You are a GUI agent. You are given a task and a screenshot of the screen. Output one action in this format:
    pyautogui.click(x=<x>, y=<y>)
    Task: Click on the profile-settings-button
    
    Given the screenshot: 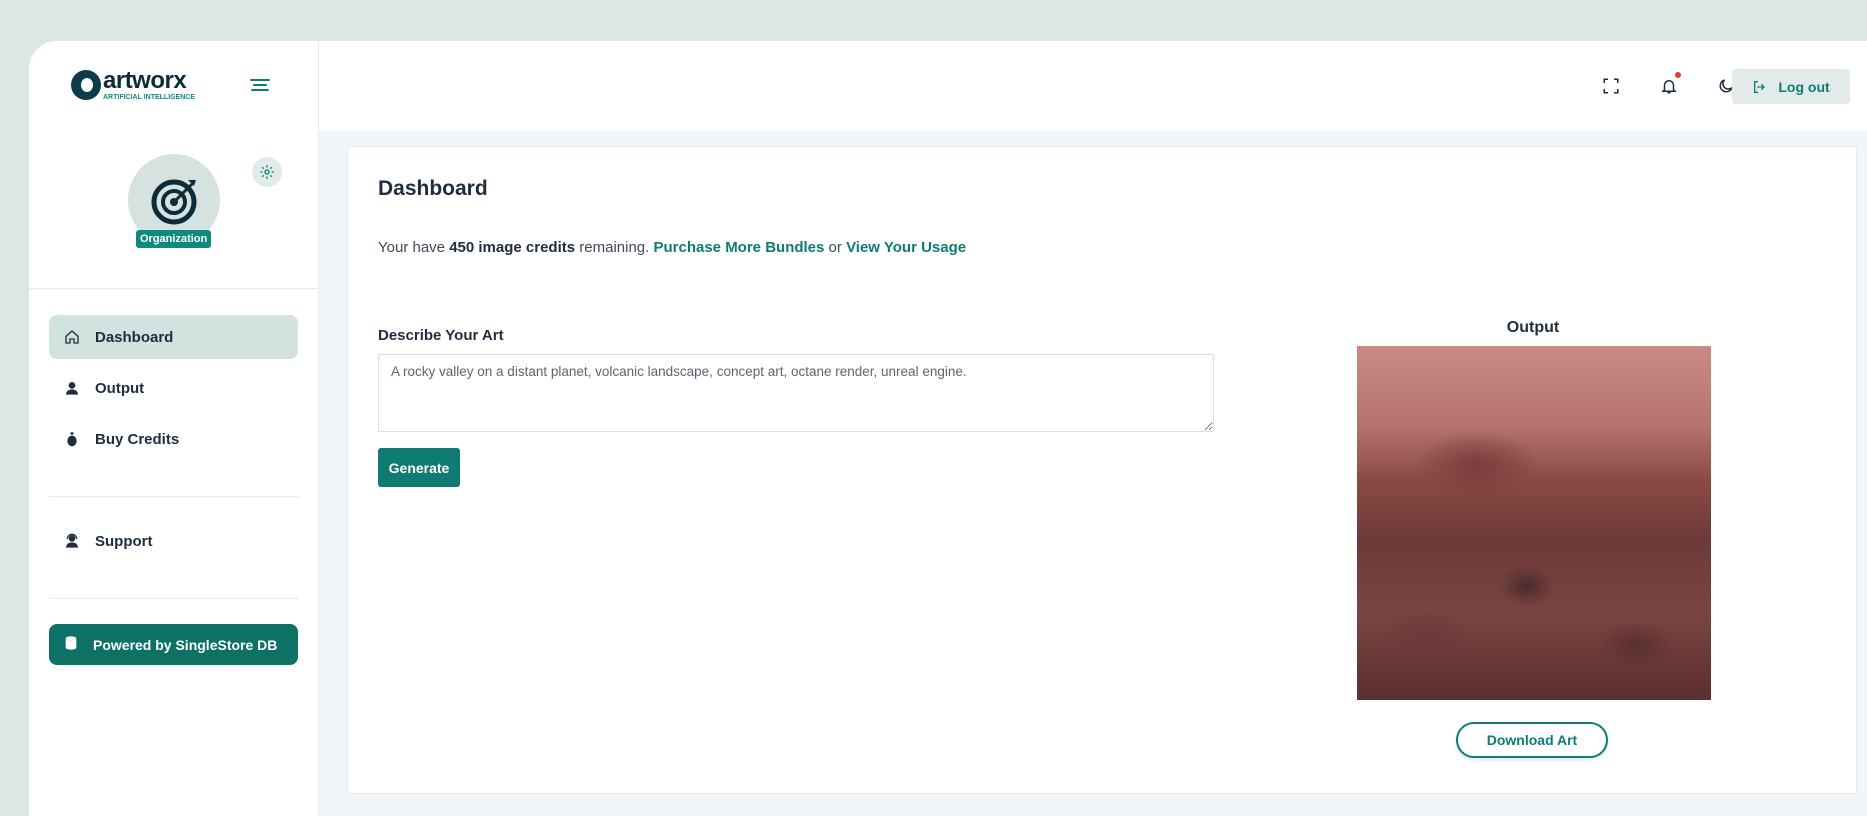 What is the action you would take?
    pyautogui.click(x=267, y=172)
    